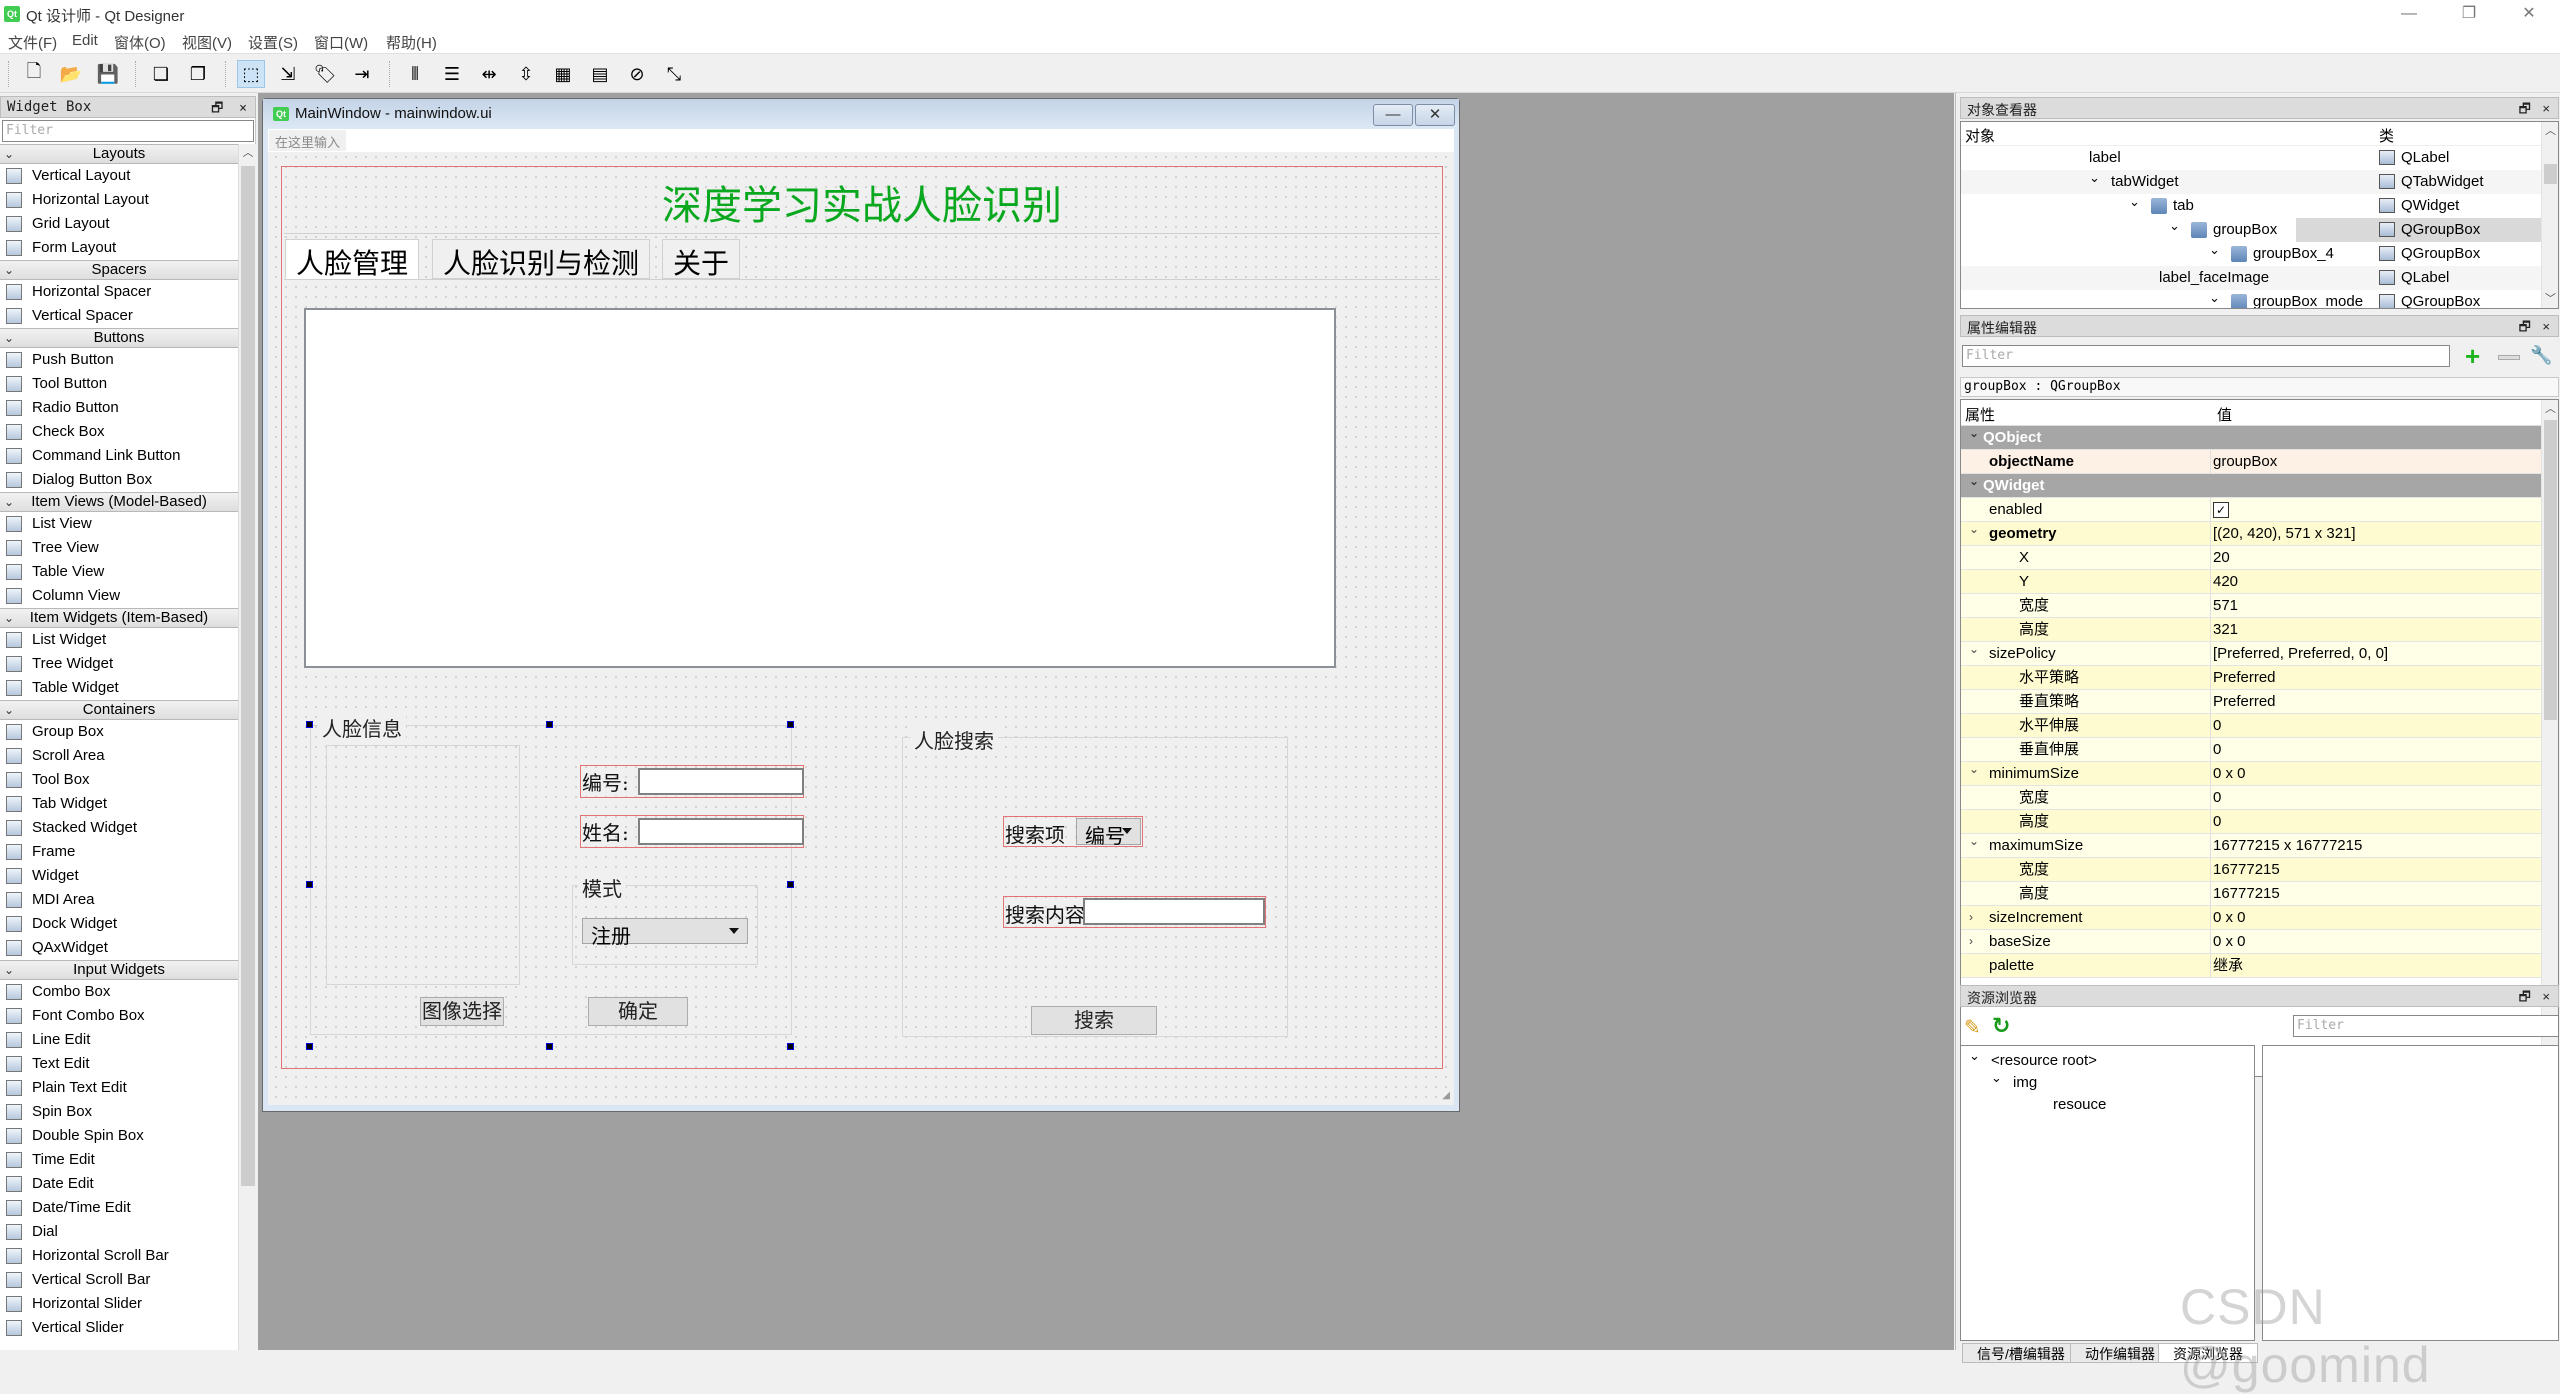  I want to click on form-close-button: ✕, so click(1435, 115).